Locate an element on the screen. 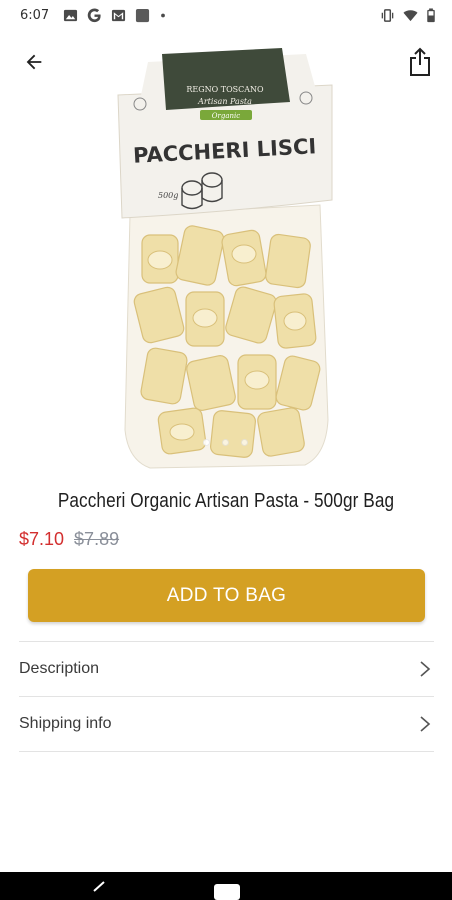 Image resolution: width=452 pixels, height=900 pixels. system-navigation-bar is located at coordinates (226, 886).